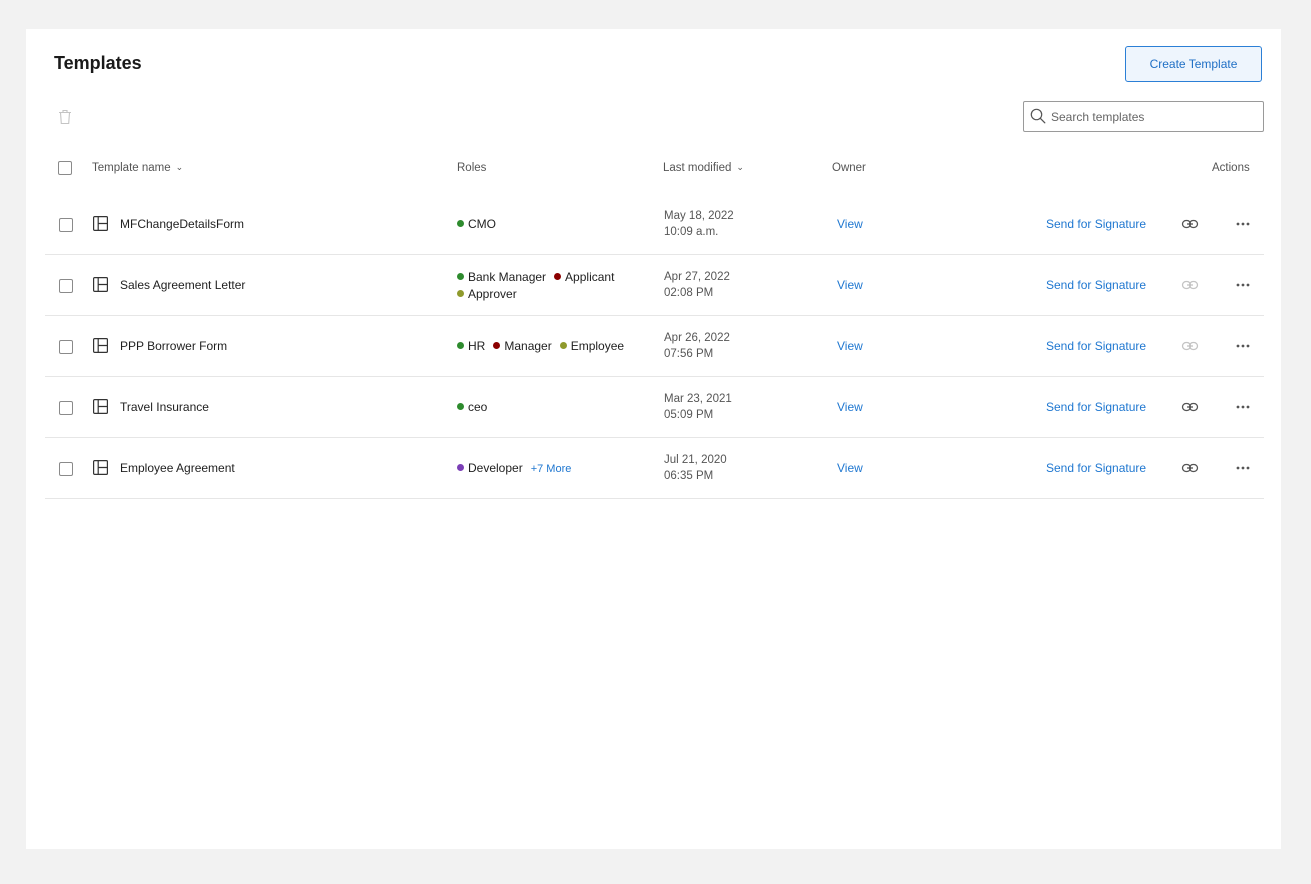 The height and width of the screenshot is (884, 1311). I want to click on modified-time: 02:08 PM, so click(689, 293).